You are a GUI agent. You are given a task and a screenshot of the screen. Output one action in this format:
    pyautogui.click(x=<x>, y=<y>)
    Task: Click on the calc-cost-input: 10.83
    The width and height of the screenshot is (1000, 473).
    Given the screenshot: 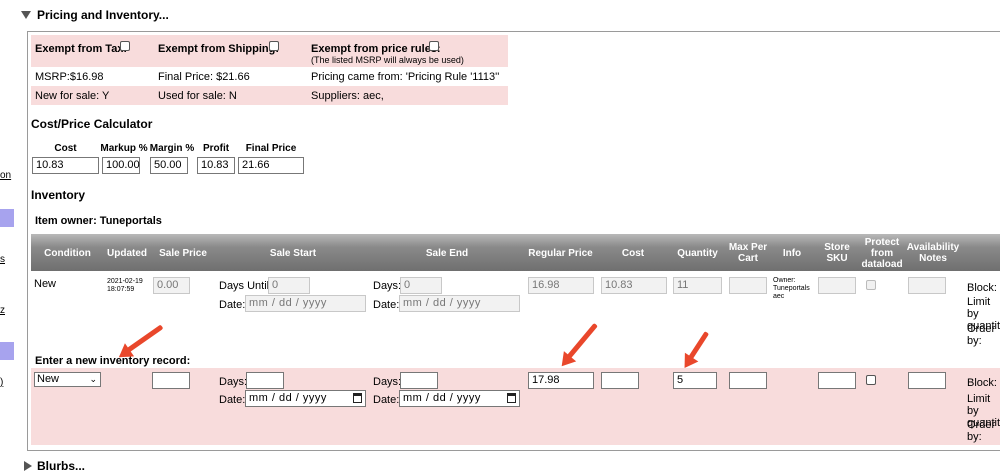 What is the action you would take?
    pyautogui.click(x=65, y=165)
    